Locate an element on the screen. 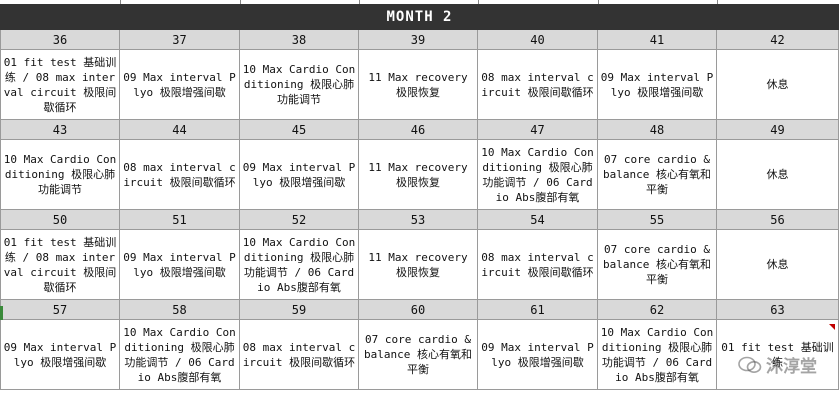 The image size is (839, 404). day-number: 45 is located at coordinates (299, 129).